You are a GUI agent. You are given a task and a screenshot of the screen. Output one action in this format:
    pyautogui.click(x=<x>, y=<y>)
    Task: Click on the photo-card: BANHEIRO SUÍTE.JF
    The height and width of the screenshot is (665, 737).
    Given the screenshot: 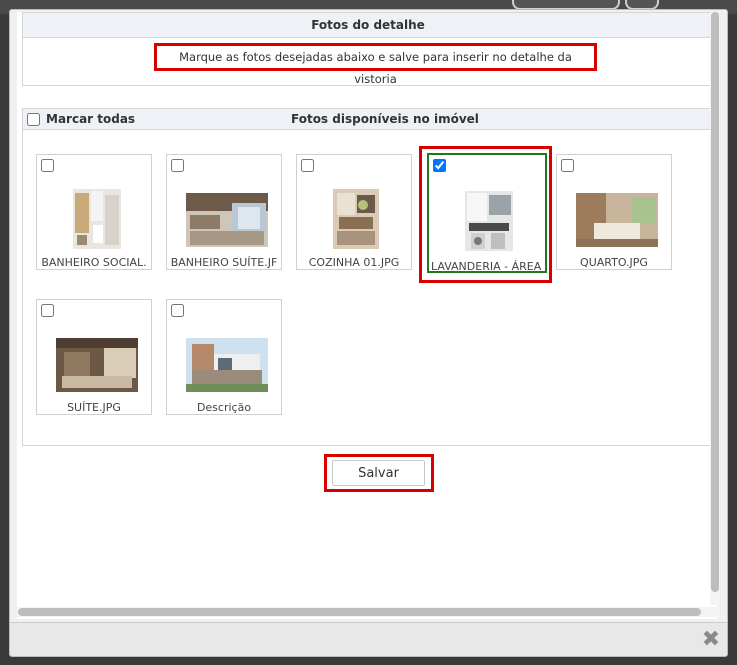 What is the action you would take?
    pyautogui.click(x=224, y=212)
    